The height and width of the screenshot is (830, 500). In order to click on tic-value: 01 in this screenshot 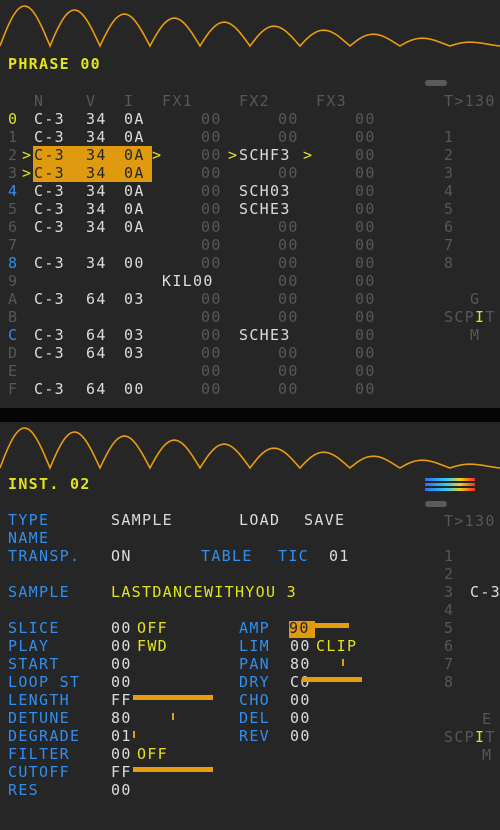, I will do `click(339, 556)`.